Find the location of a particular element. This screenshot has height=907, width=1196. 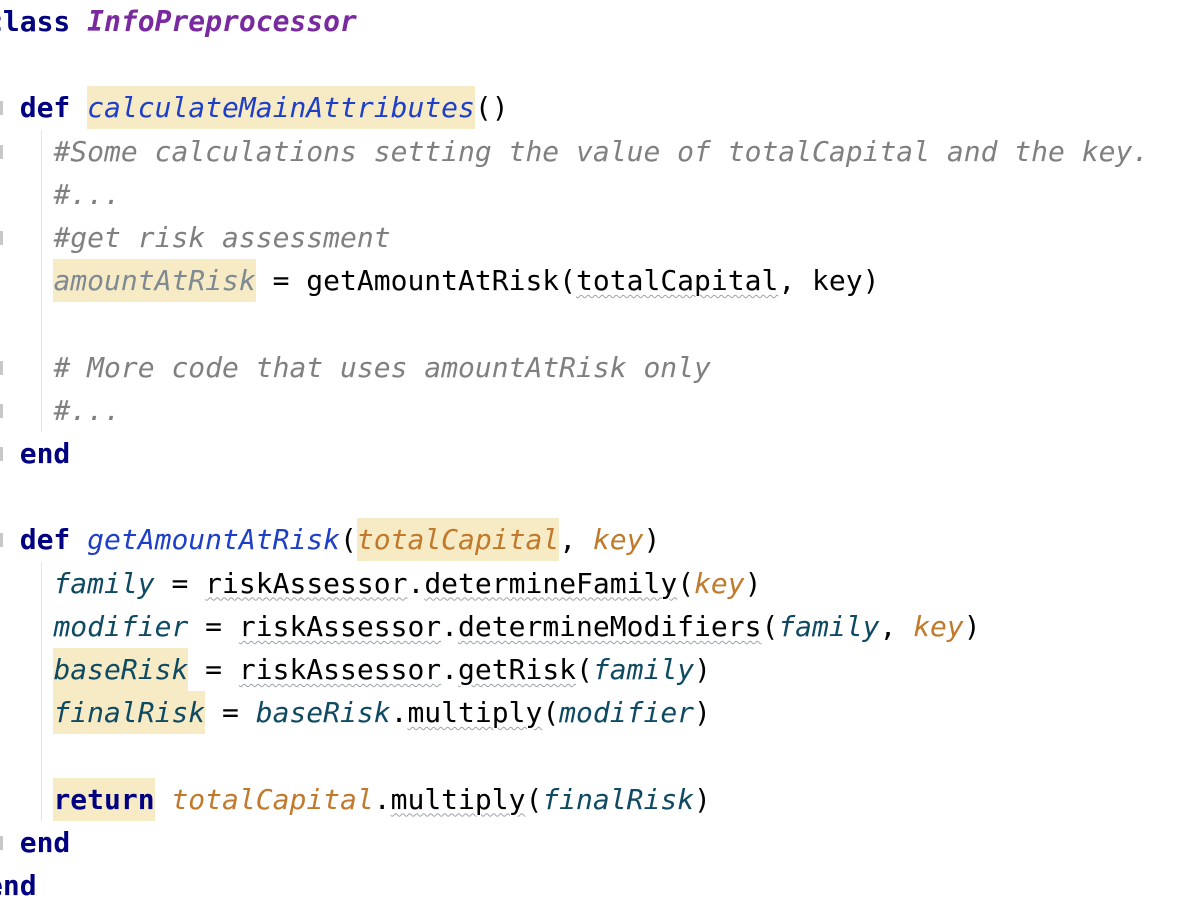

code-token: getRisk is located at coordinates (517, 669).